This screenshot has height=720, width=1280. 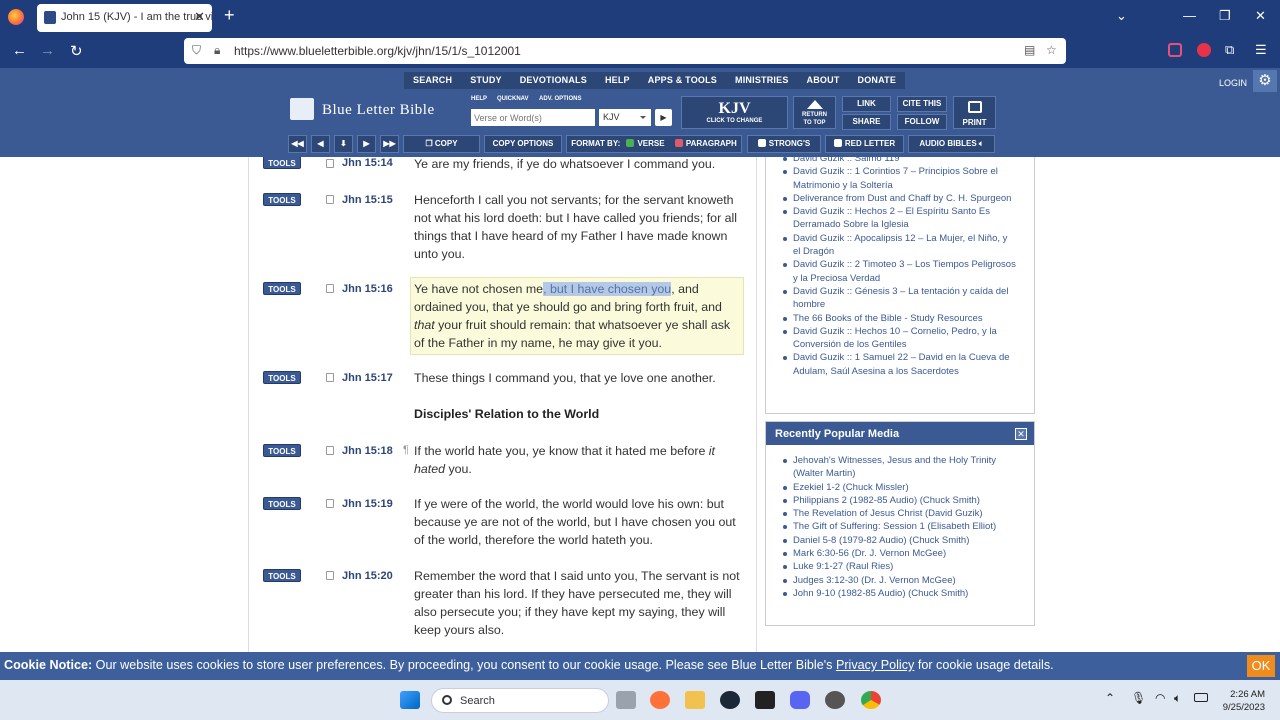 I want to click on logo-book-icon, so click(x=302, y=109).